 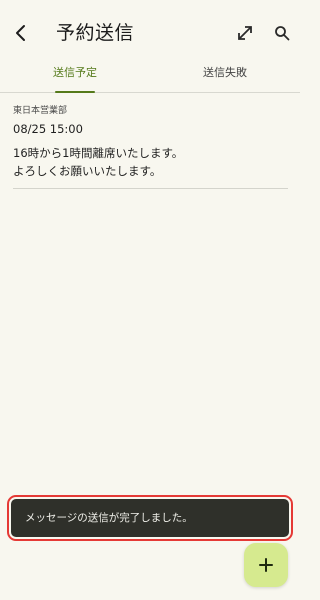 I want to click on expand-arrows-icon, so click(x=245, y=33).